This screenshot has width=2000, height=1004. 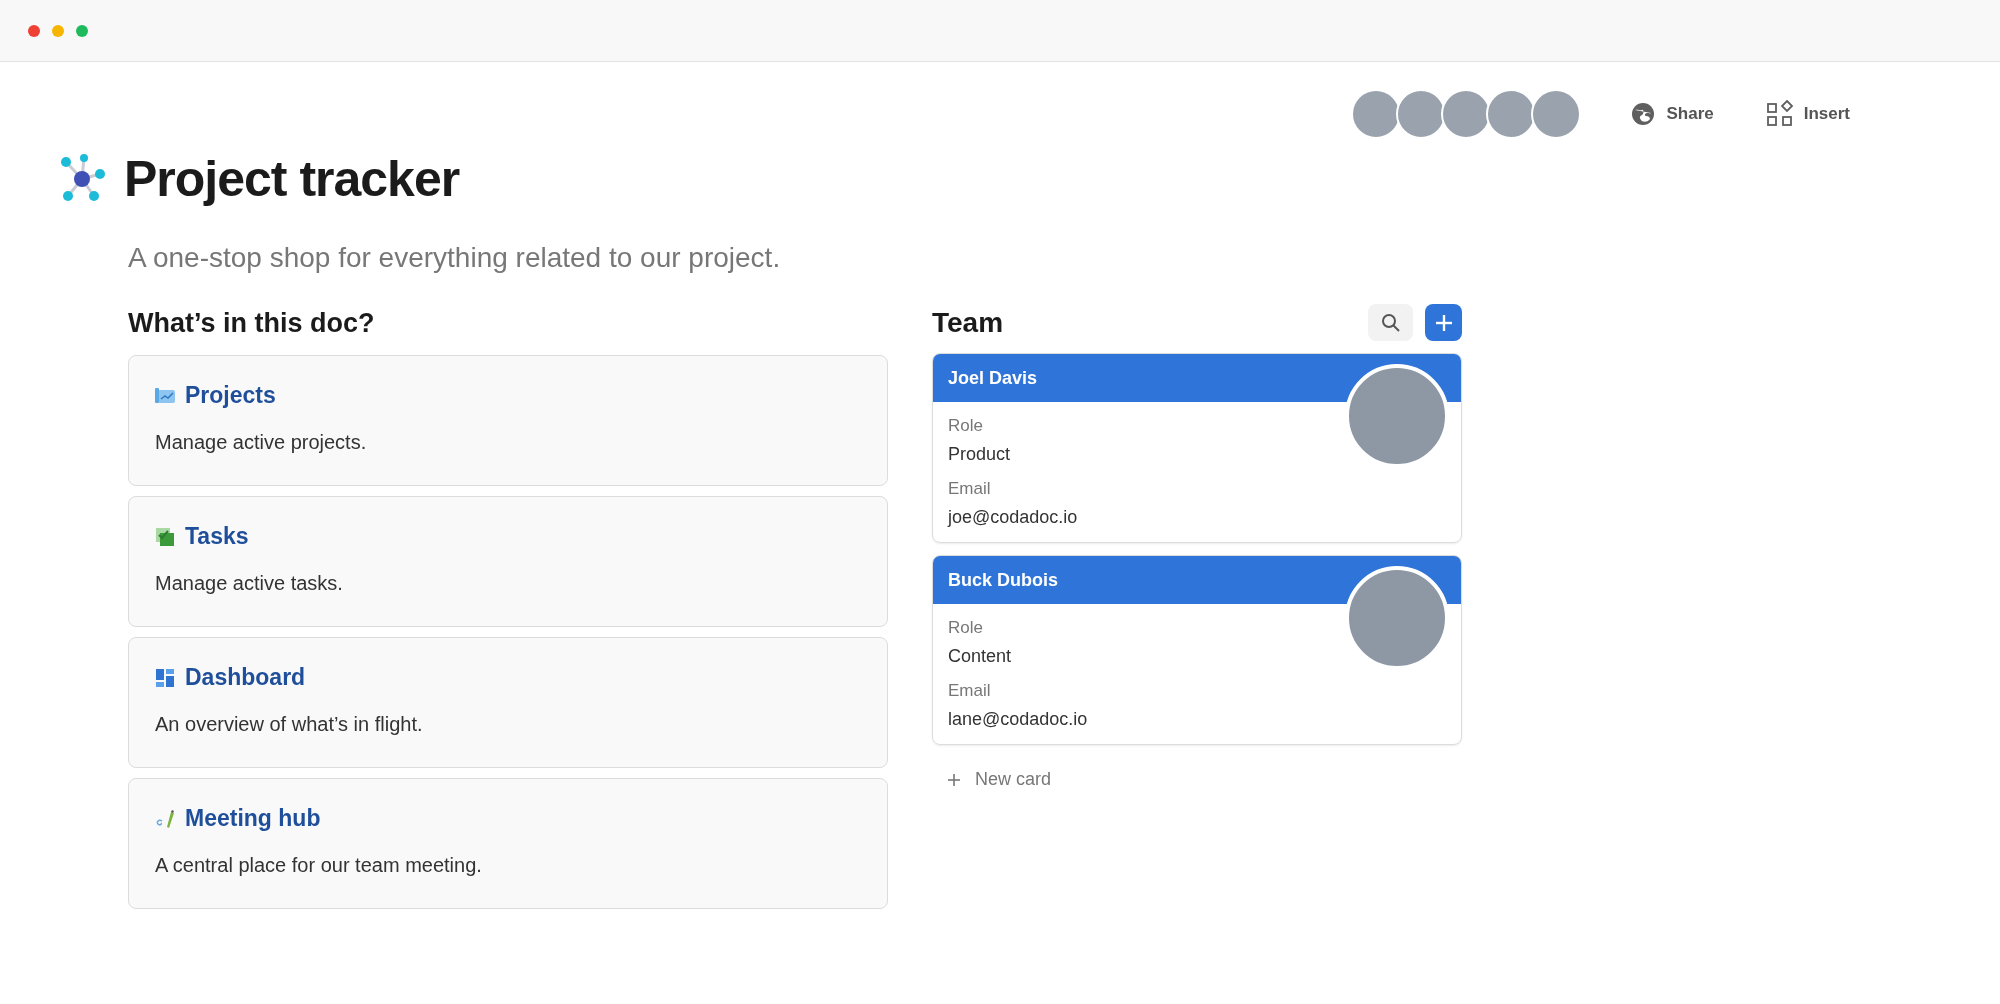 I want to click on doc-link-card: Meeting hub A central place for our team meeting., so click(x=508, y=843).